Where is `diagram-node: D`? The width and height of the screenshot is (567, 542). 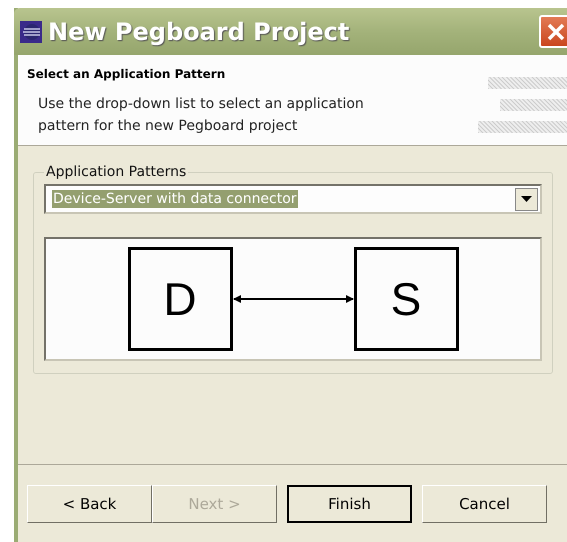
diagram-node: D is located at coordinates (180, 299).